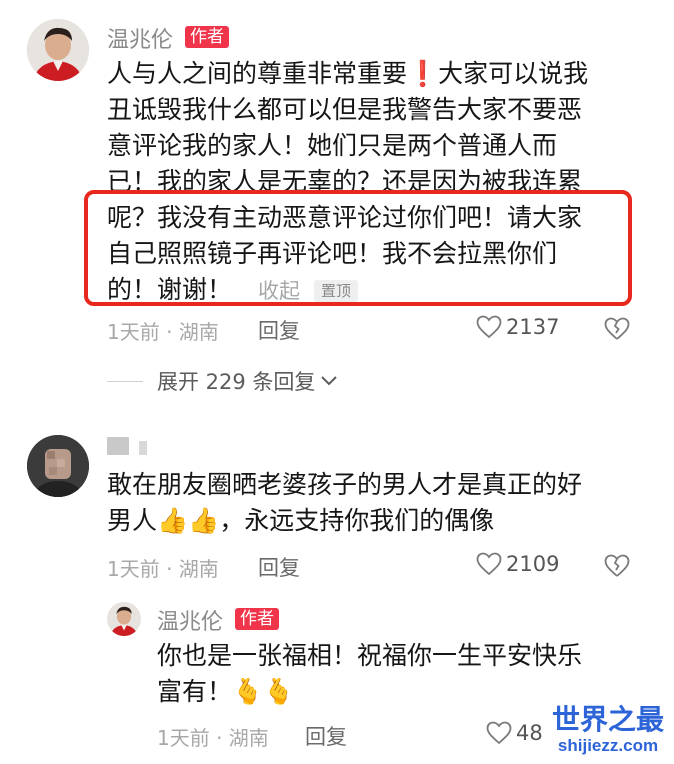  Describe the element at coordinates (301, 520) in the screenshot. I see `comment-line: 男人👍👍，永远支持你我们的偶像` at that location.